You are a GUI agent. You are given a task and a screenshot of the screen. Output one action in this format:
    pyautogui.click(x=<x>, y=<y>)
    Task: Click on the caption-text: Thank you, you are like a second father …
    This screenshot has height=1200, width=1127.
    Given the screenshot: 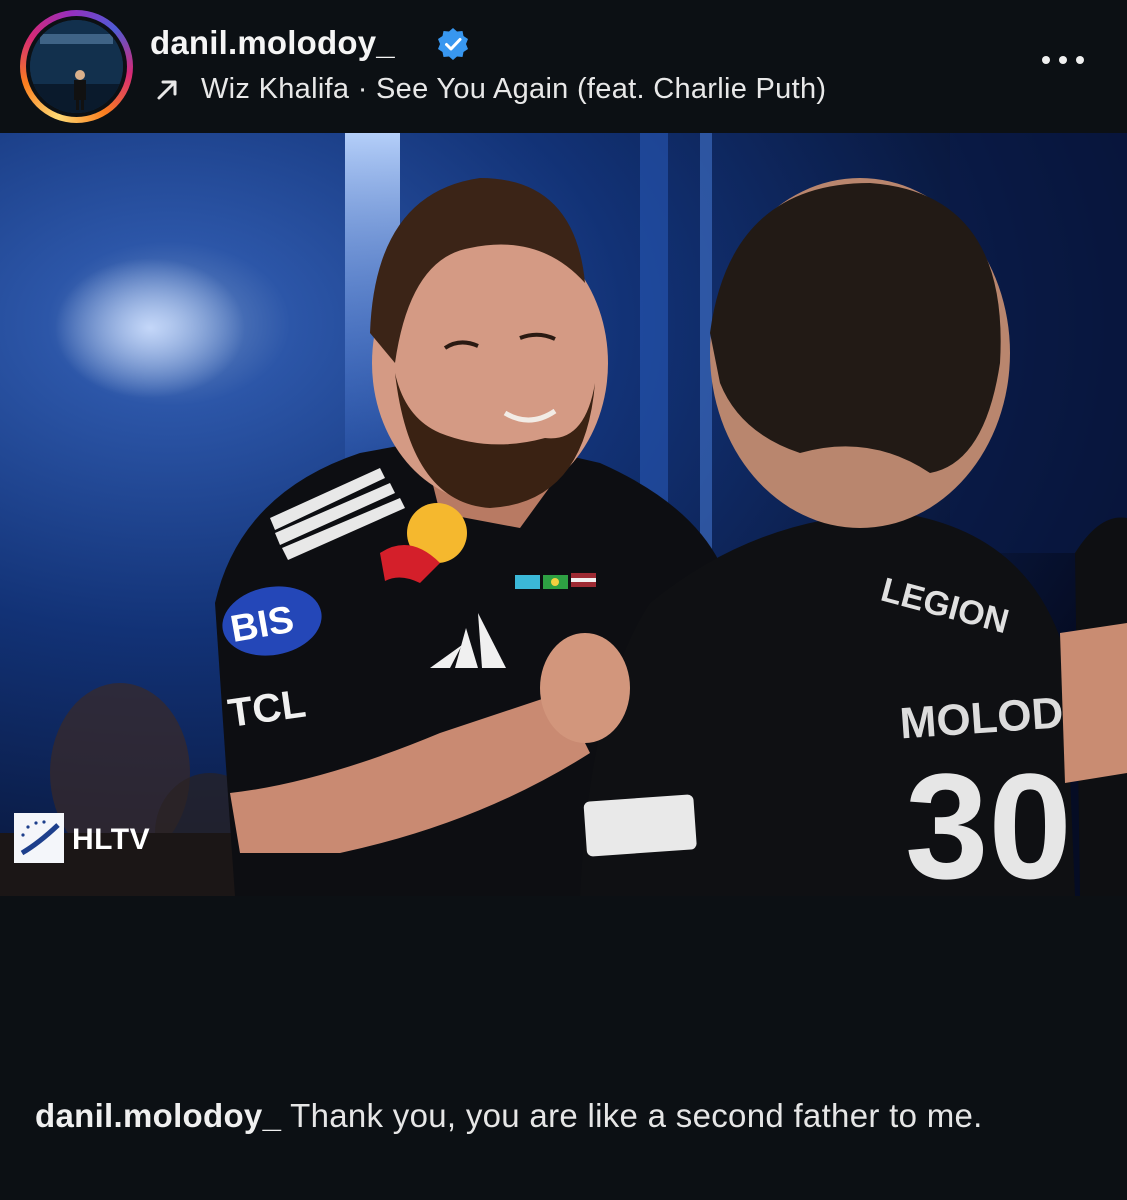 What is the action you would take?
    pyautogui.click(x=636, y=1115)
    